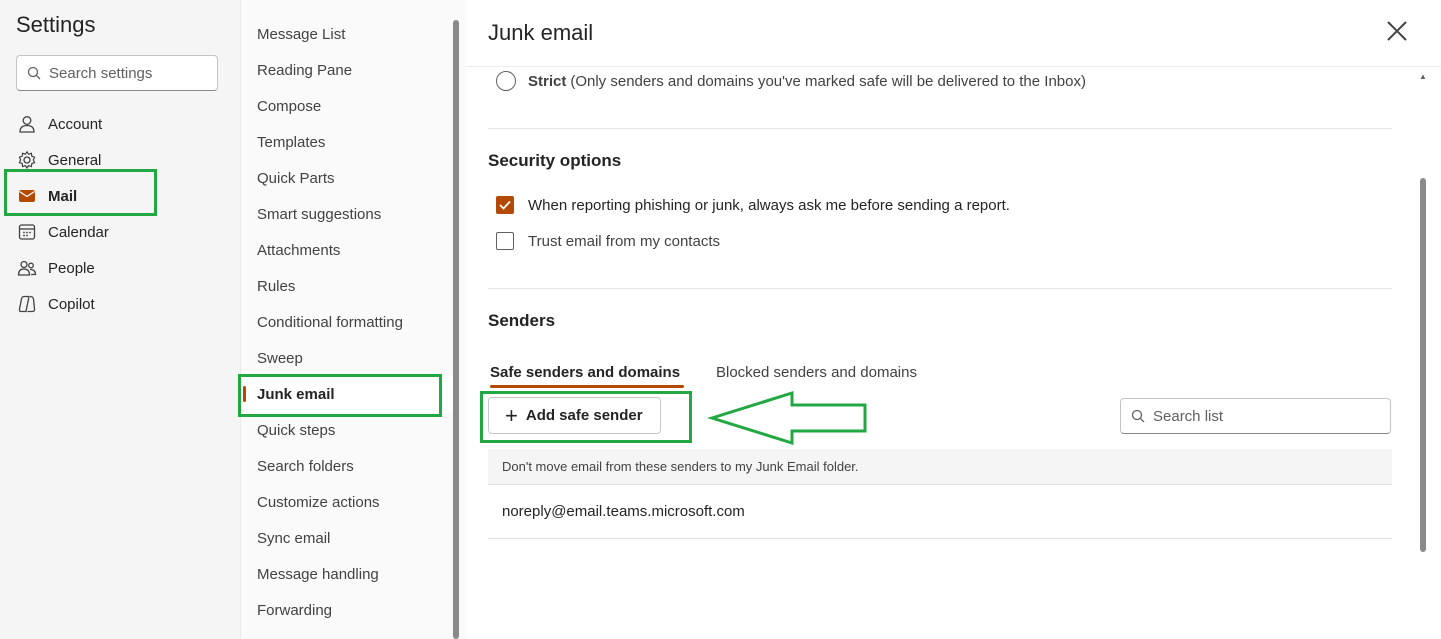 The image size is (1441, 639). What do you see at coordinates (940, 512) in the screenshot?
I see `safe-sender-row: noreply@email.teams.microsoft.com` at bounding box center [940, 512].